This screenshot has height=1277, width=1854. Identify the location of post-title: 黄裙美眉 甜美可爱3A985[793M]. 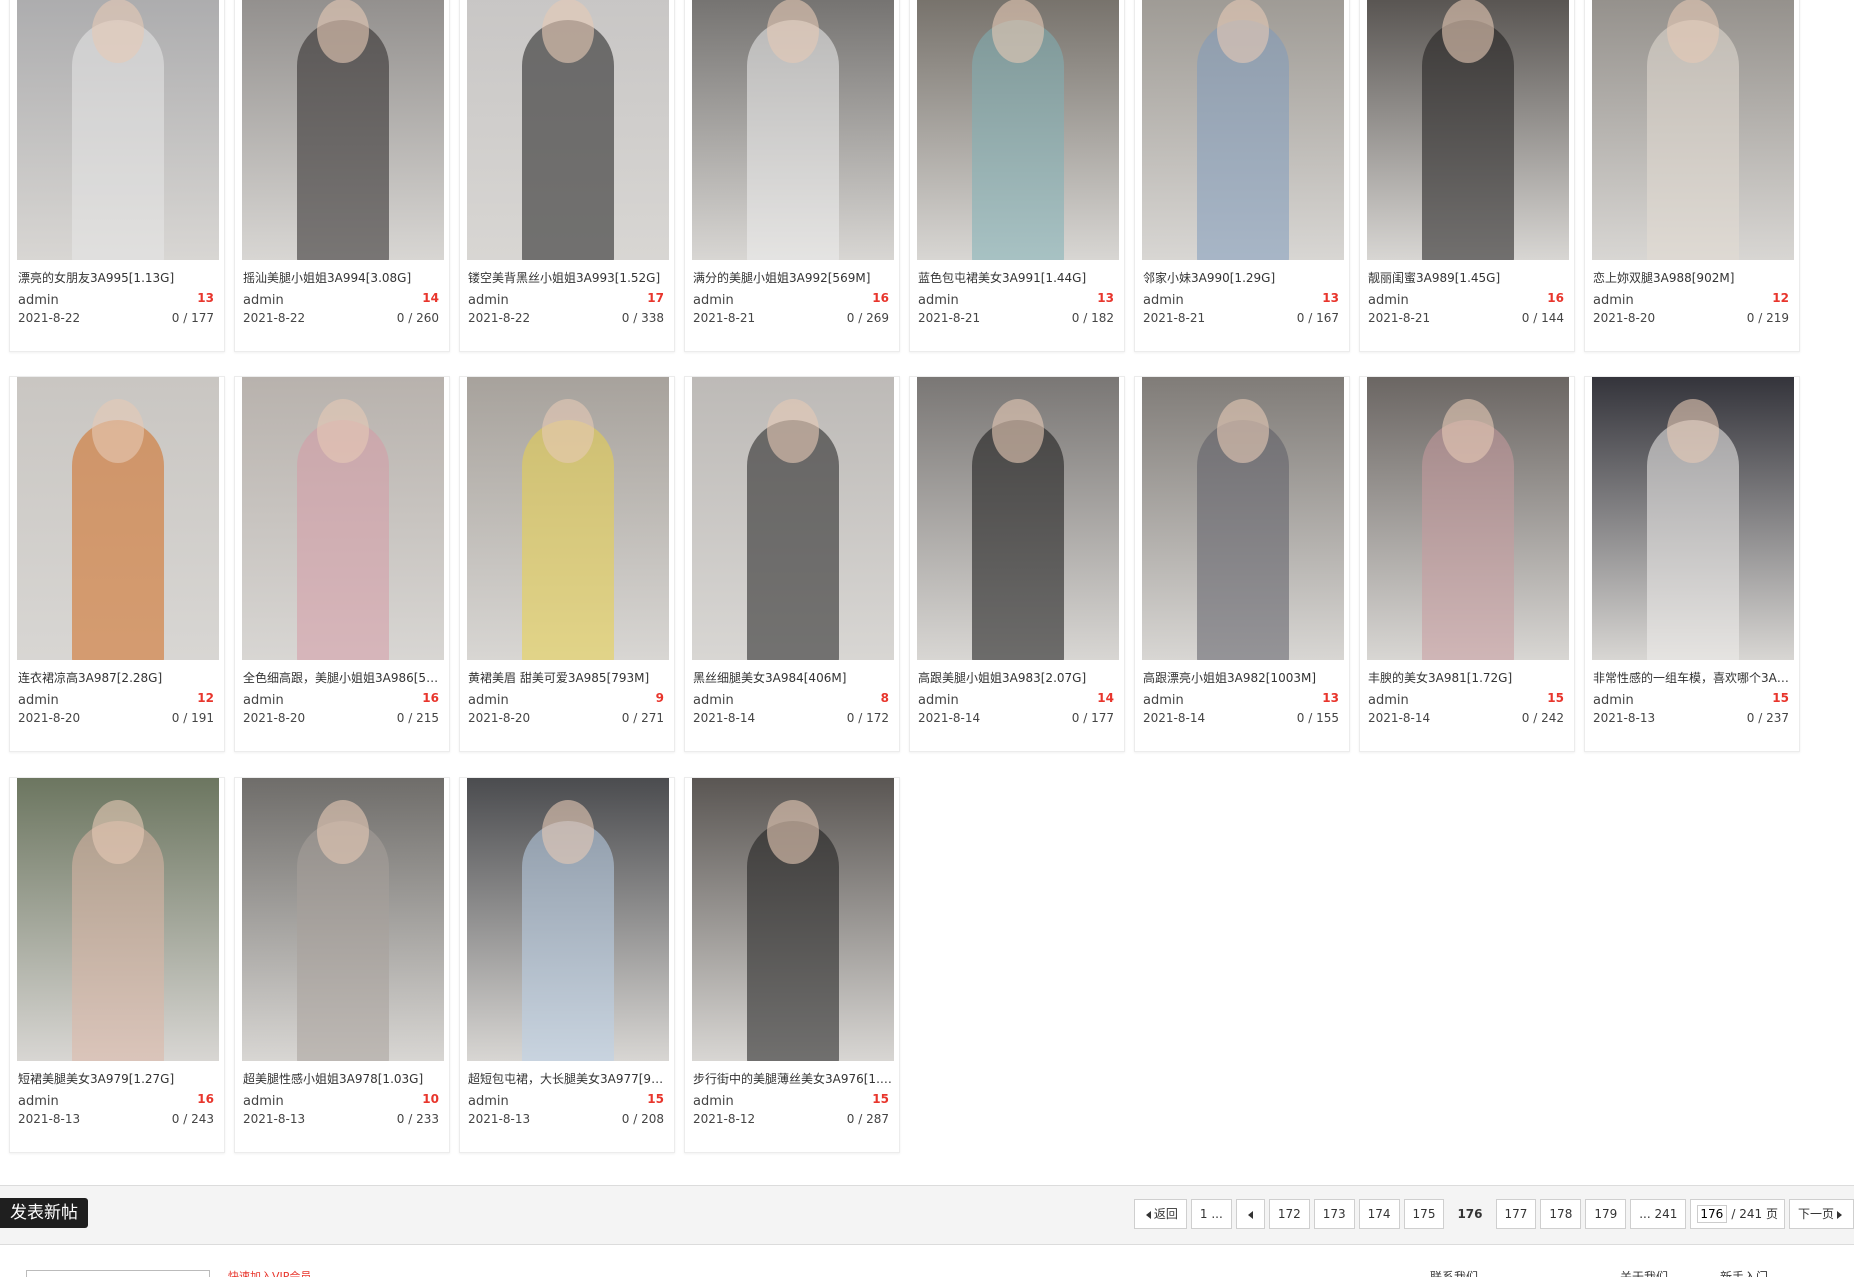
(568, 677).